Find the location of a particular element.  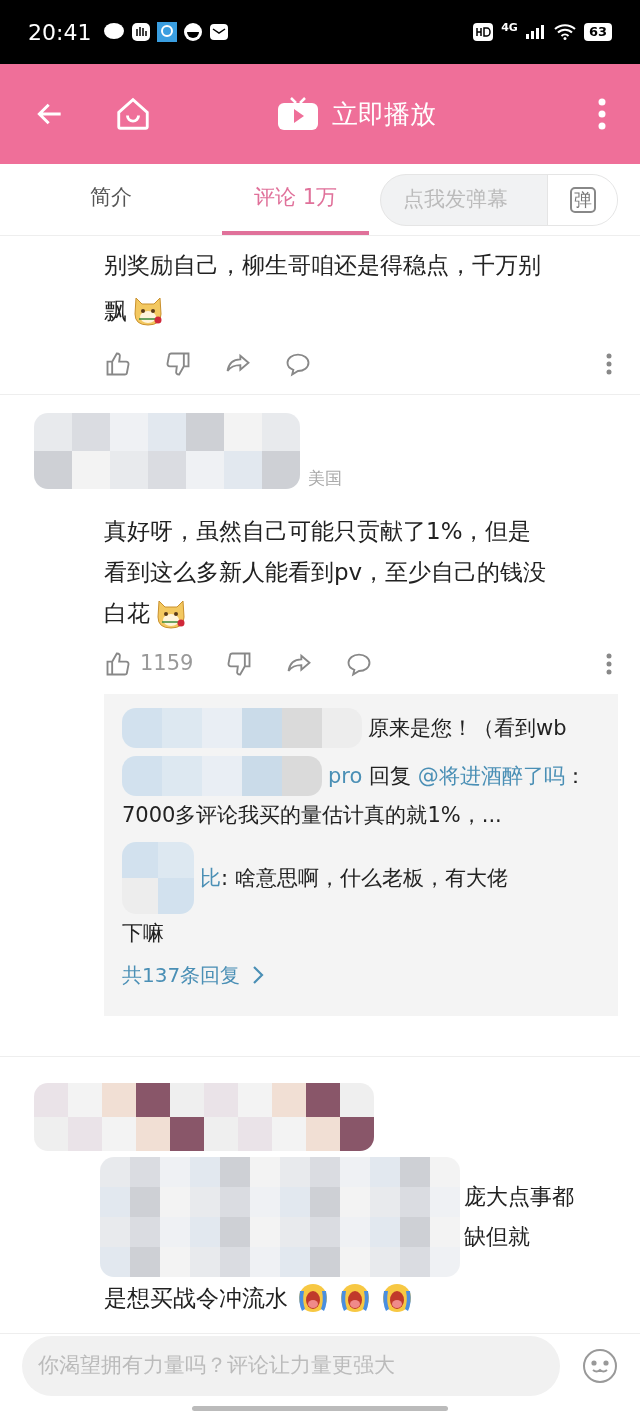

reply-text: 下嘛 is located at coordinates (143, 933).